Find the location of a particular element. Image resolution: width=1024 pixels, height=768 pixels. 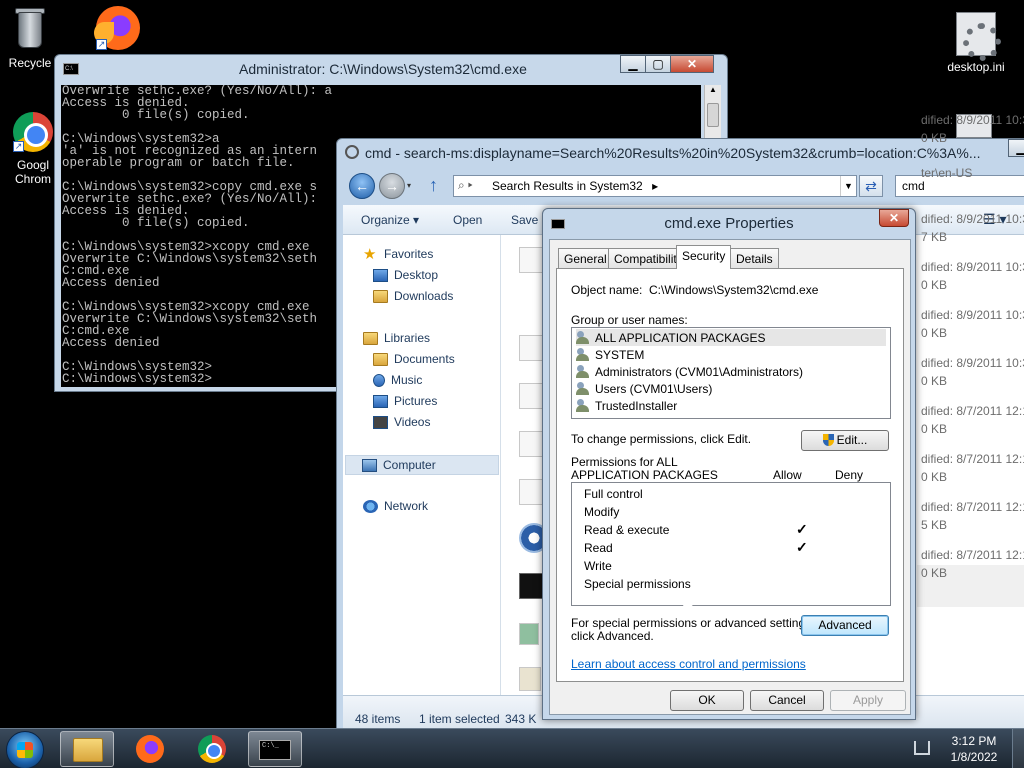

shortcut-arrow-icon: ↗ is located at coordinates (18, 146).